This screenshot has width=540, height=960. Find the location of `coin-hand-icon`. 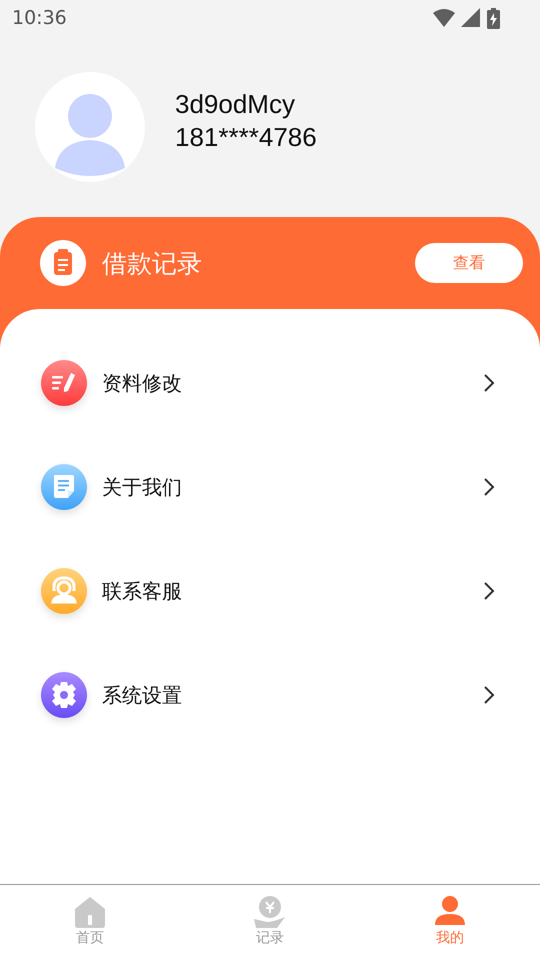

coin-hand-icon is located at coordinates (270, 912).